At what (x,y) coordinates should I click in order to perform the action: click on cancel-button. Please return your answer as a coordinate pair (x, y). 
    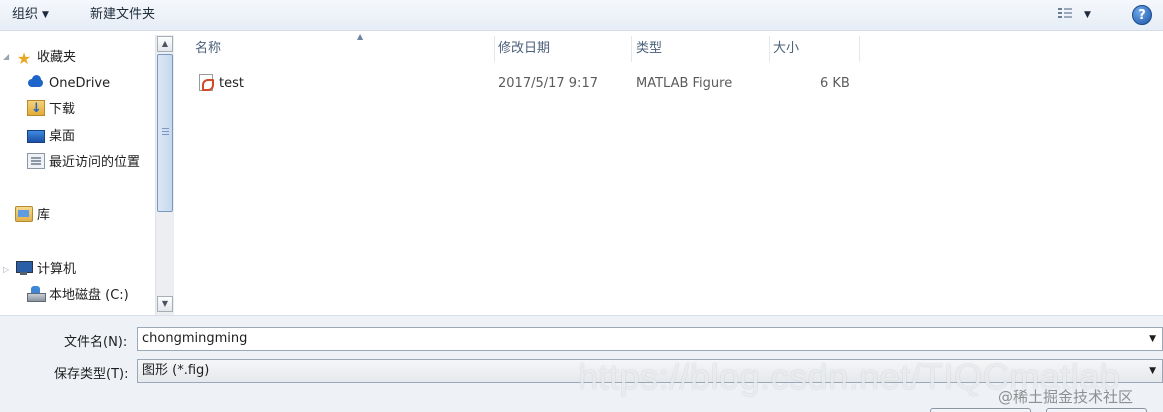
    Looking at the image, I should click on (1096, 410).